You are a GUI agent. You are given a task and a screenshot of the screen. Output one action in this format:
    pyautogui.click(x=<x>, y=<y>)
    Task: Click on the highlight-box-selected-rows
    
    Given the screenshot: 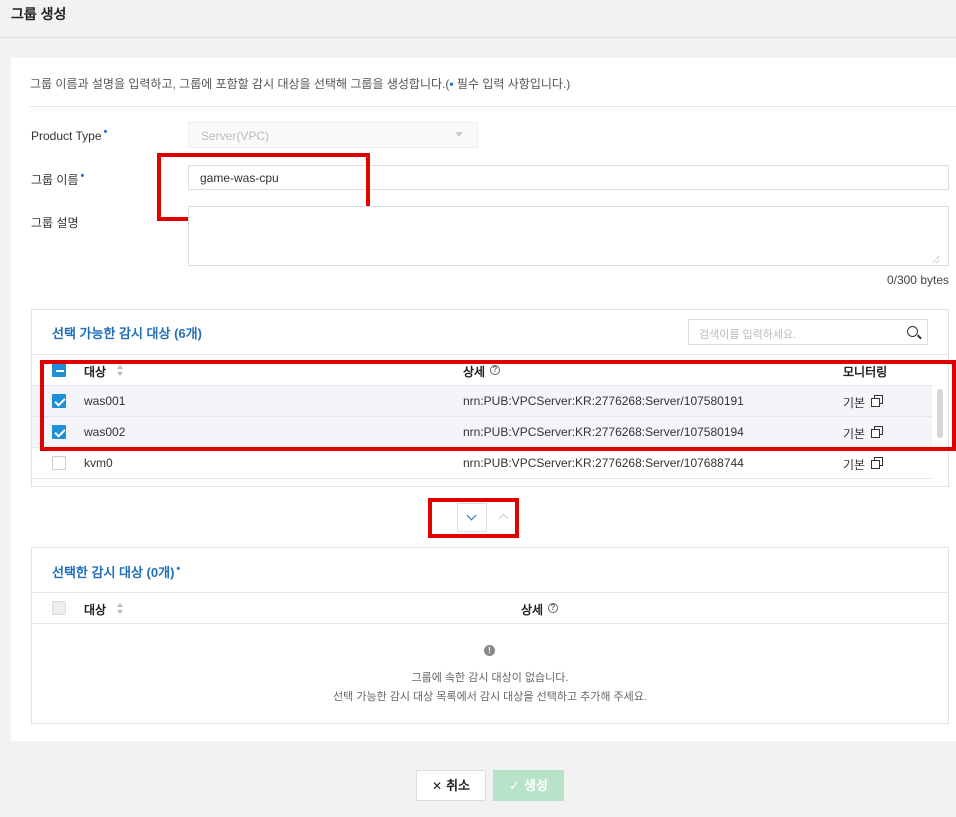 What is the action you would take?
    pyautogui.click(x=498, y=405)
    